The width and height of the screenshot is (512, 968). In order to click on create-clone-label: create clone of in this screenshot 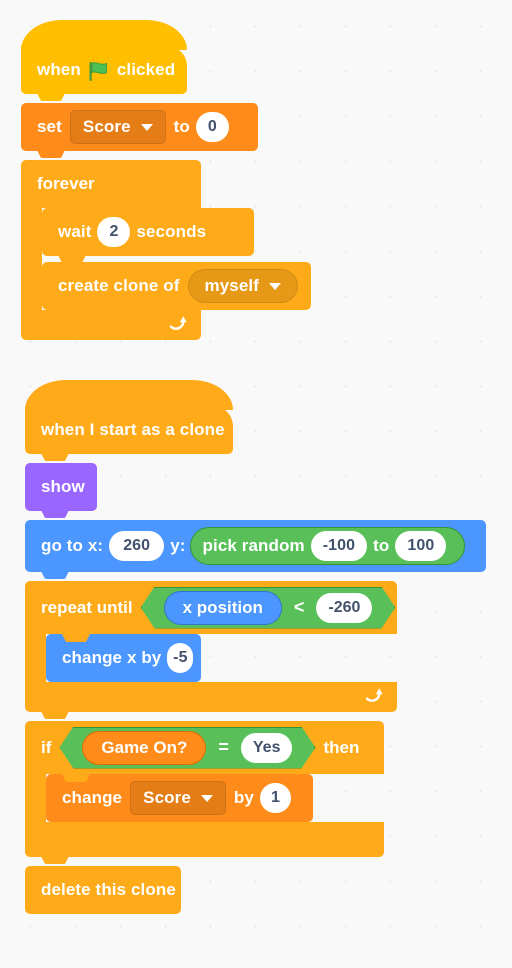, I will do `click(119, 285)`.